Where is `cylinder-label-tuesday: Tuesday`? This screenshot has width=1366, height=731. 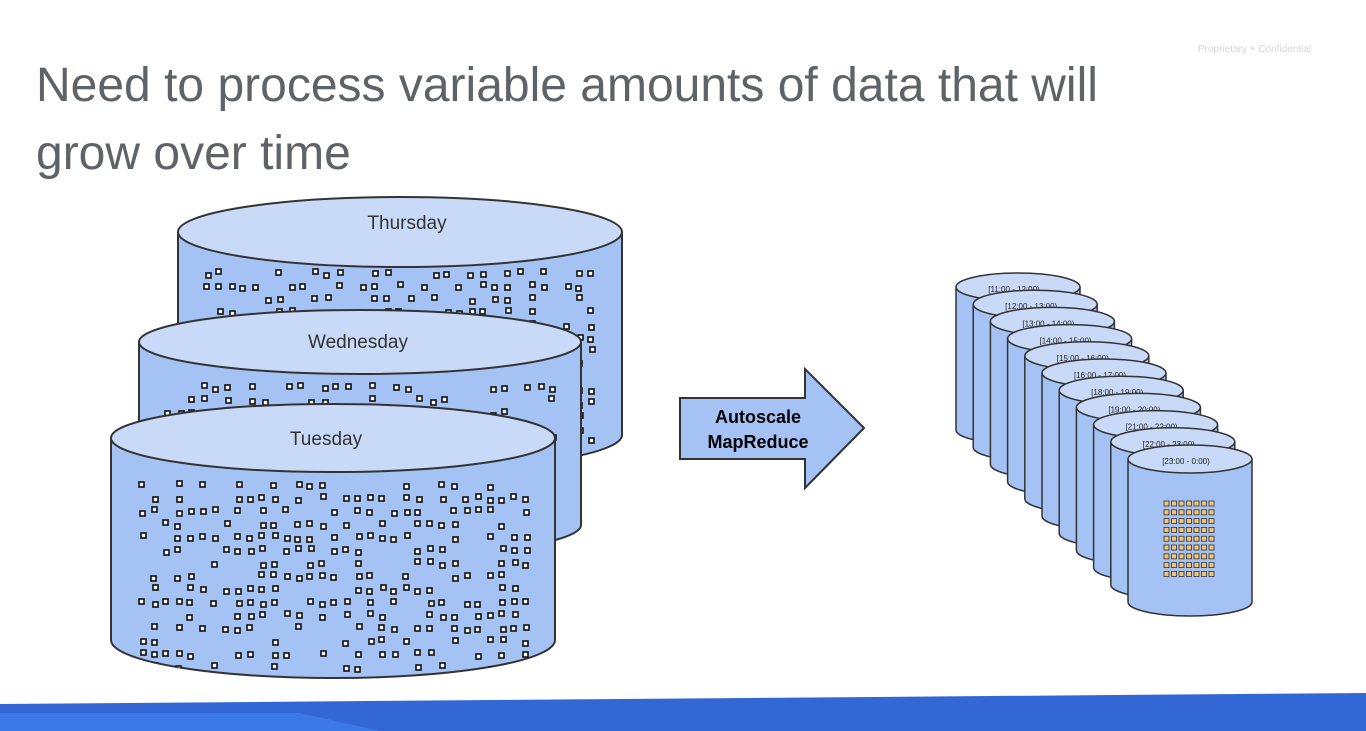 cylinder-label-tuesday: Tuesday is located at coordinates (326, 439).